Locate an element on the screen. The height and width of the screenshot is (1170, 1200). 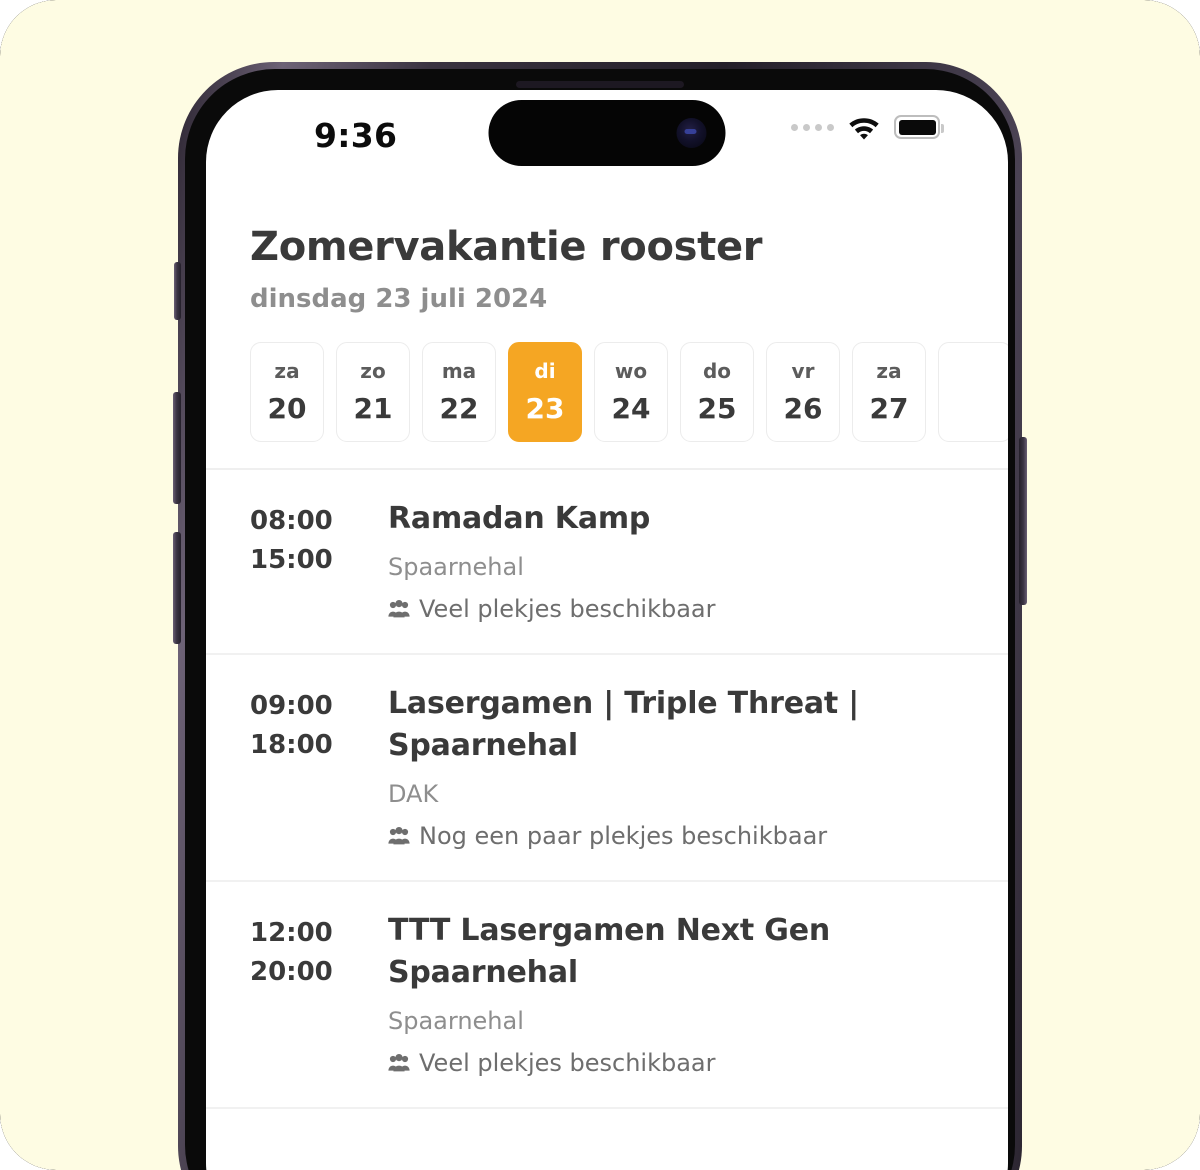
day-card-number: 23 is located at coordinates (545, 408).